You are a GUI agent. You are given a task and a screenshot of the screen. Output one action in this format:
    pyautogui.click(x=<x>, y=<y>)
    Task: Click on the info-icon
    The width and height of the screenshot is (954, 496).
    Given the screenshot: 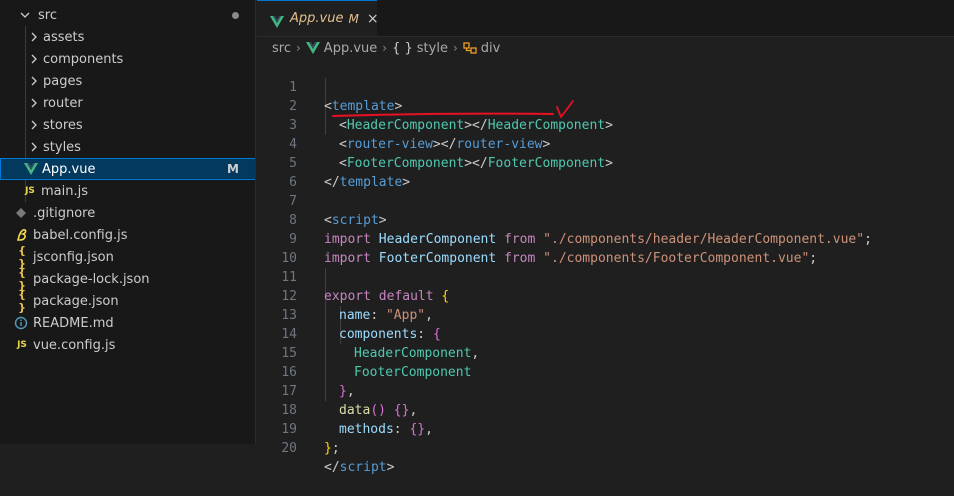 What is the action you would take?
    pyautogui.click(x=22, y=323)
    